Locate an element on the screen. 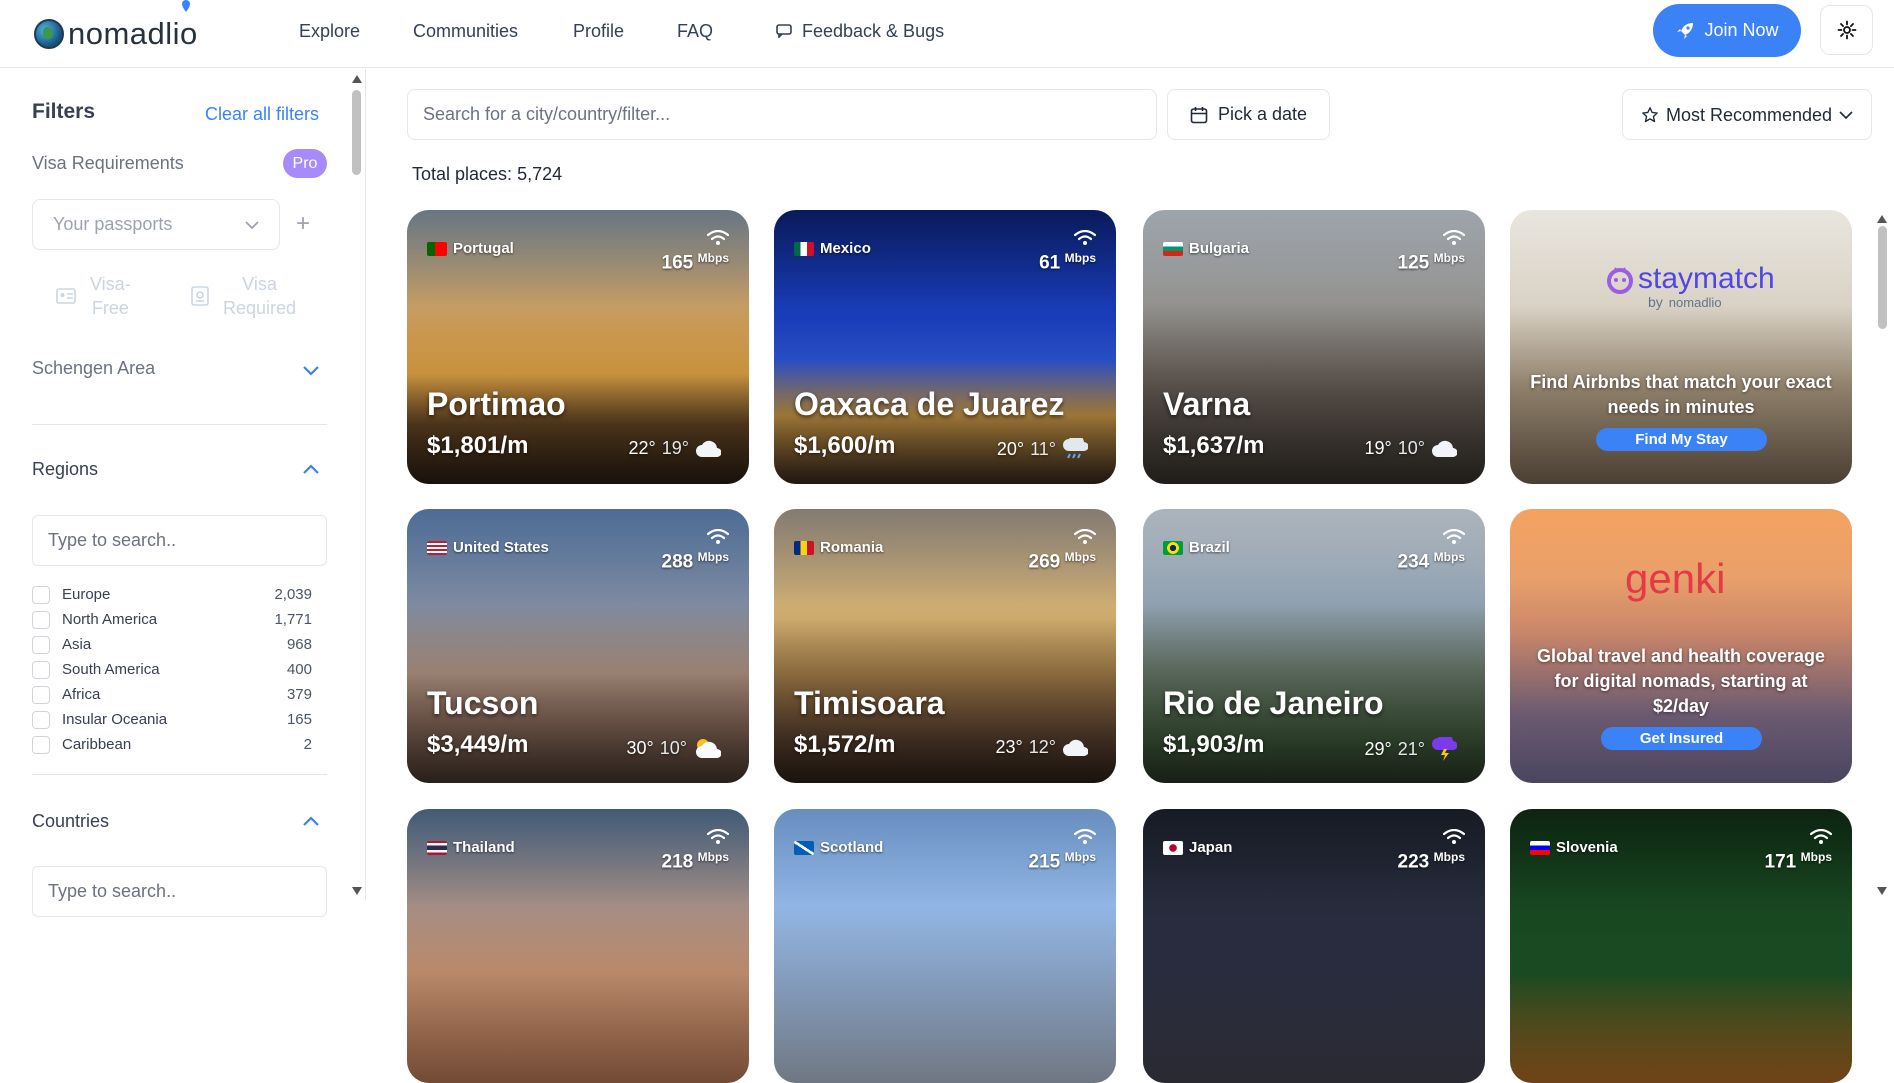 This screenshot has width=1894, height=1083. place-card-bulgaria: Bulgaria 125 Mbps Varna $1,637/m 19° 10° is located at coordinates (1314, 347).